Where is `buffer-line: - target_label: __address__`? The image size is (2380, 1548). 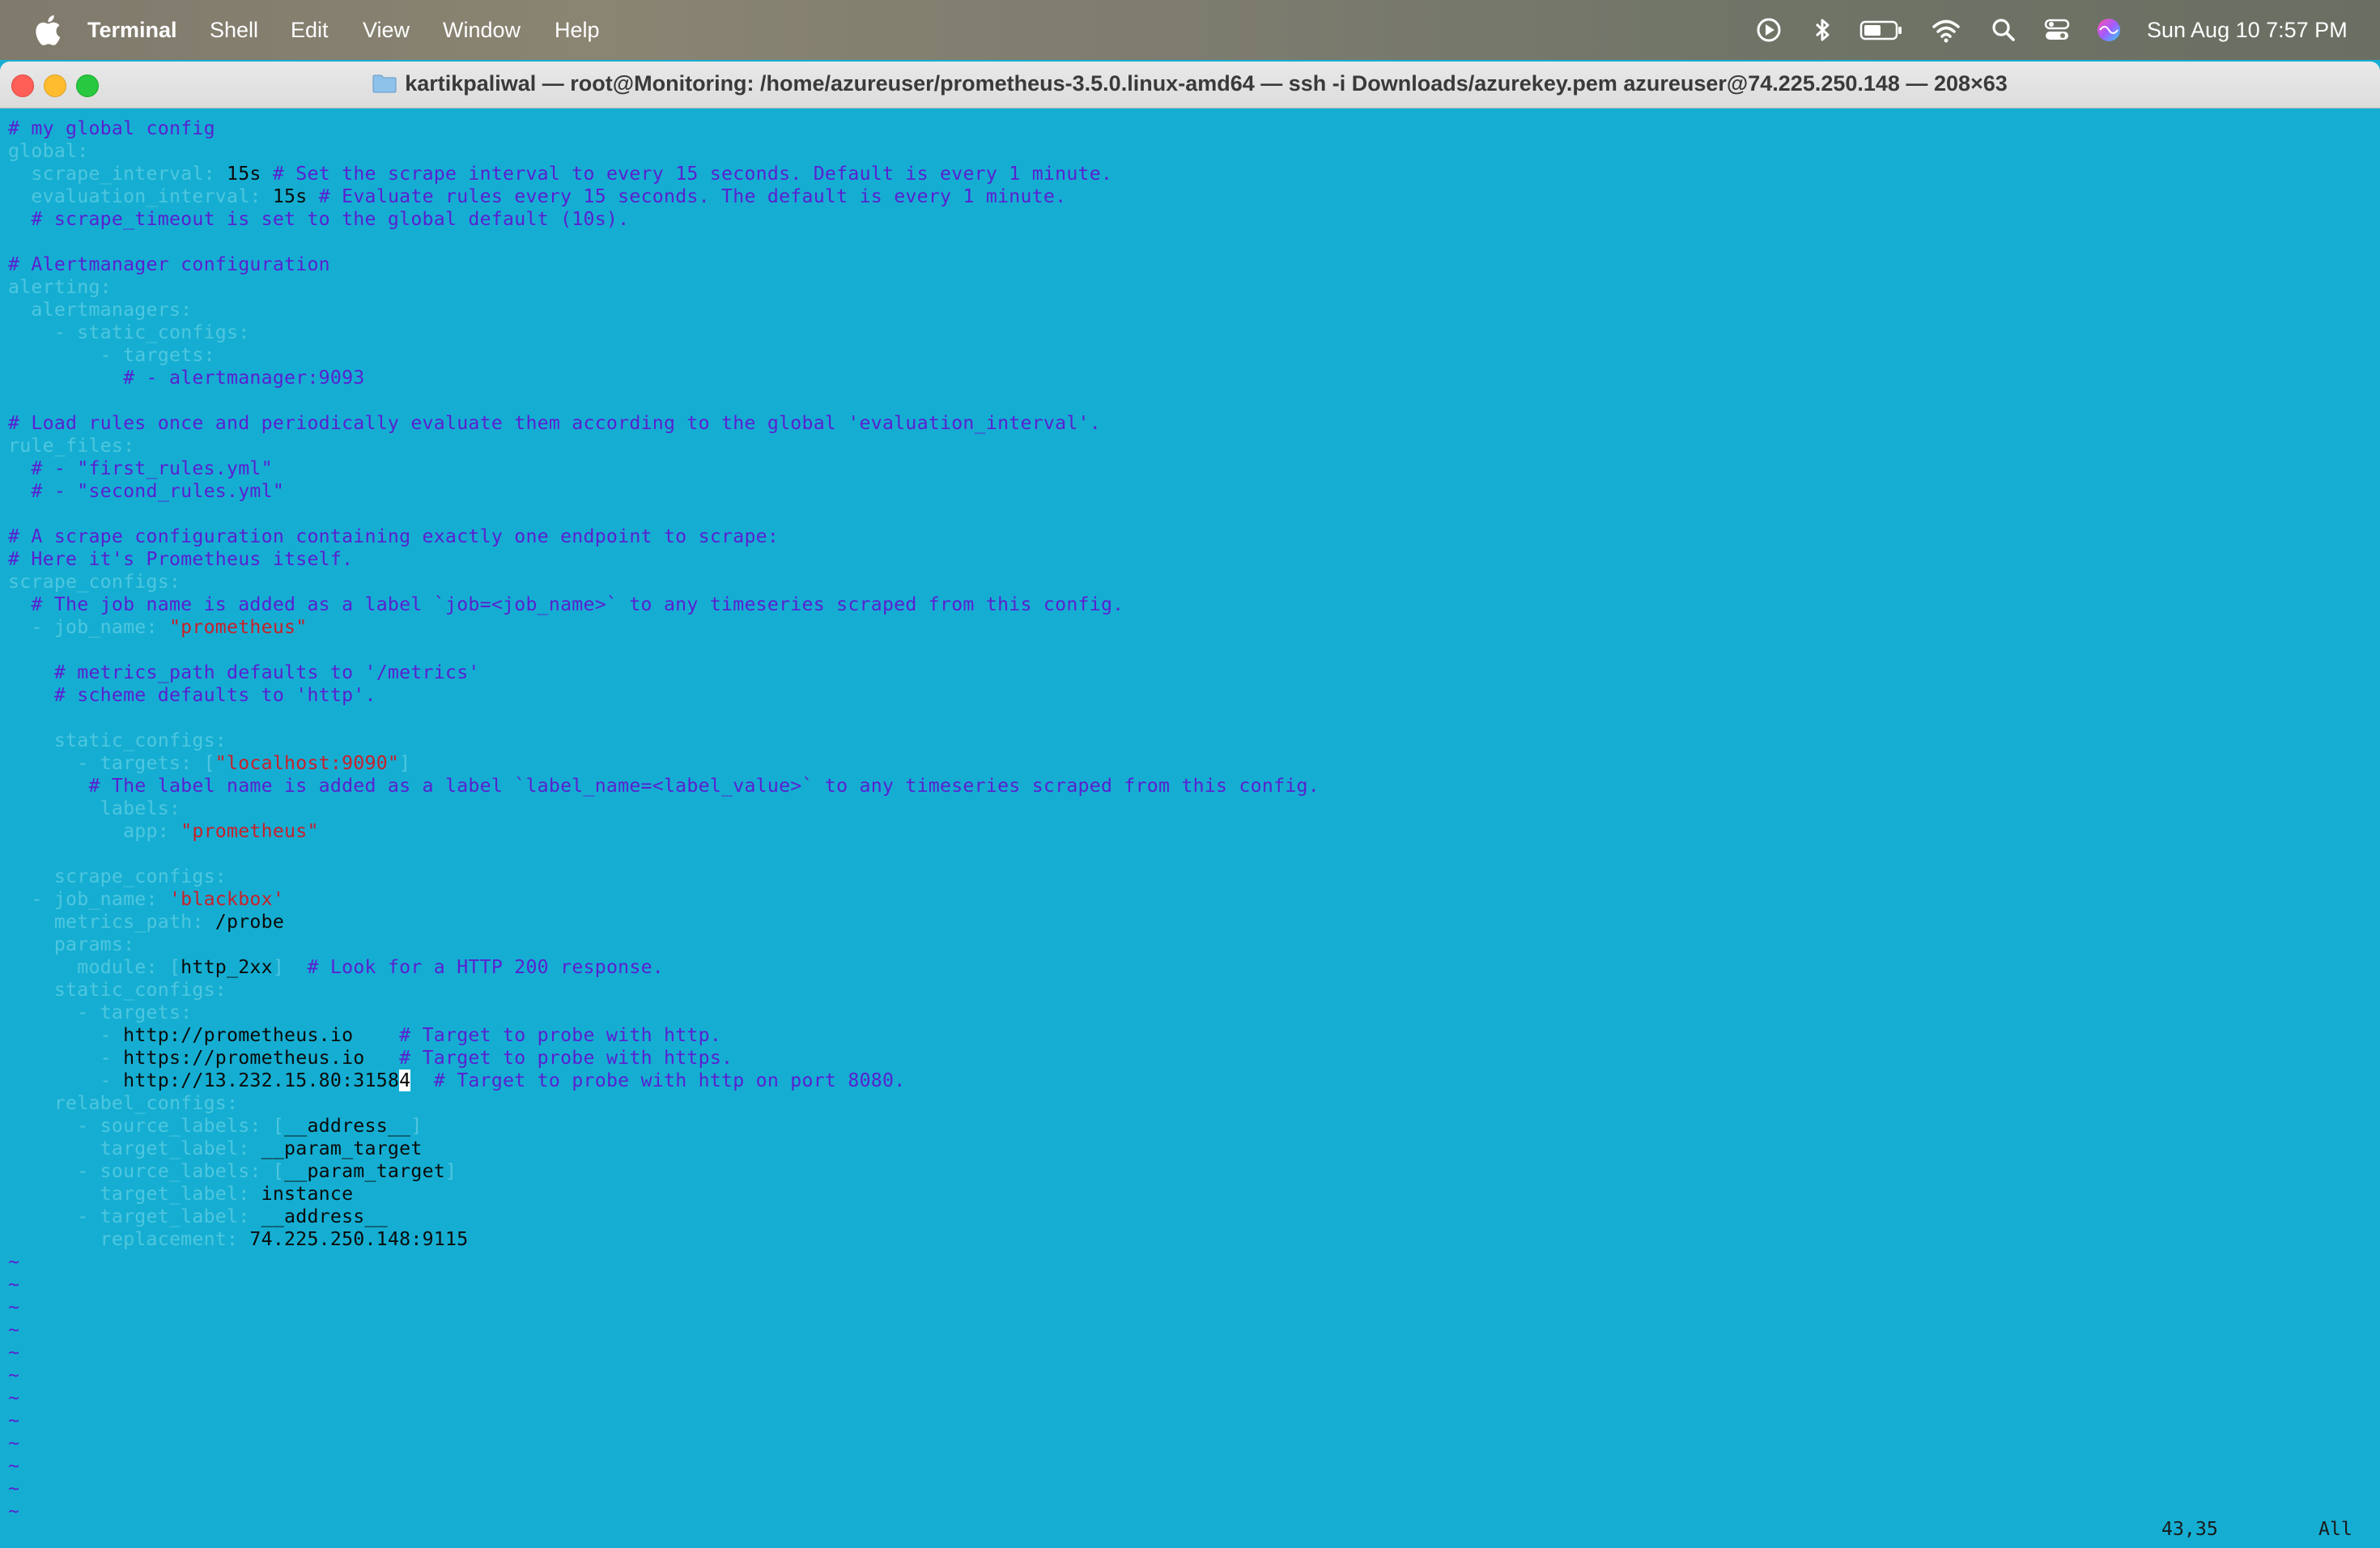
buffer-line: - target_label: __address__ is located at coordinates (198, 1217).